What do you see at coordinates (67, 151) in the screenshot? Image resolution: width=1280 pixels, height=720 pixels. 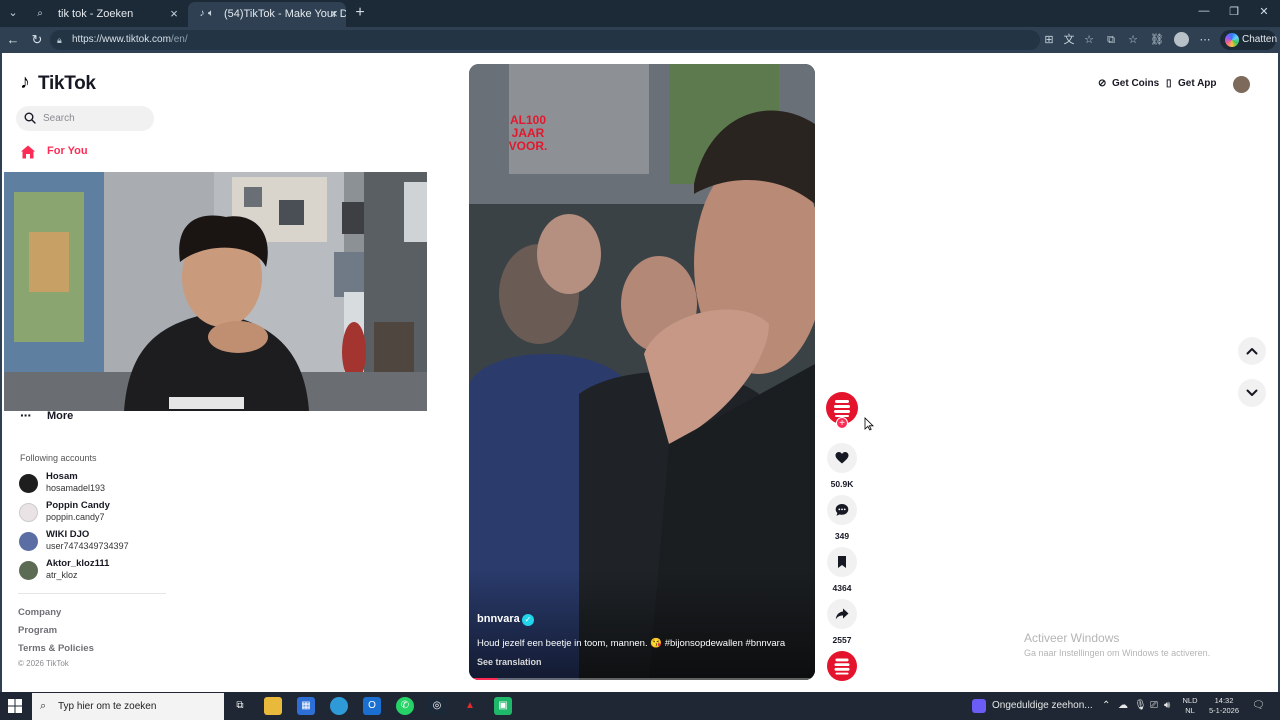 I see `for-you-label: For You` at bounding box center [67, 151].